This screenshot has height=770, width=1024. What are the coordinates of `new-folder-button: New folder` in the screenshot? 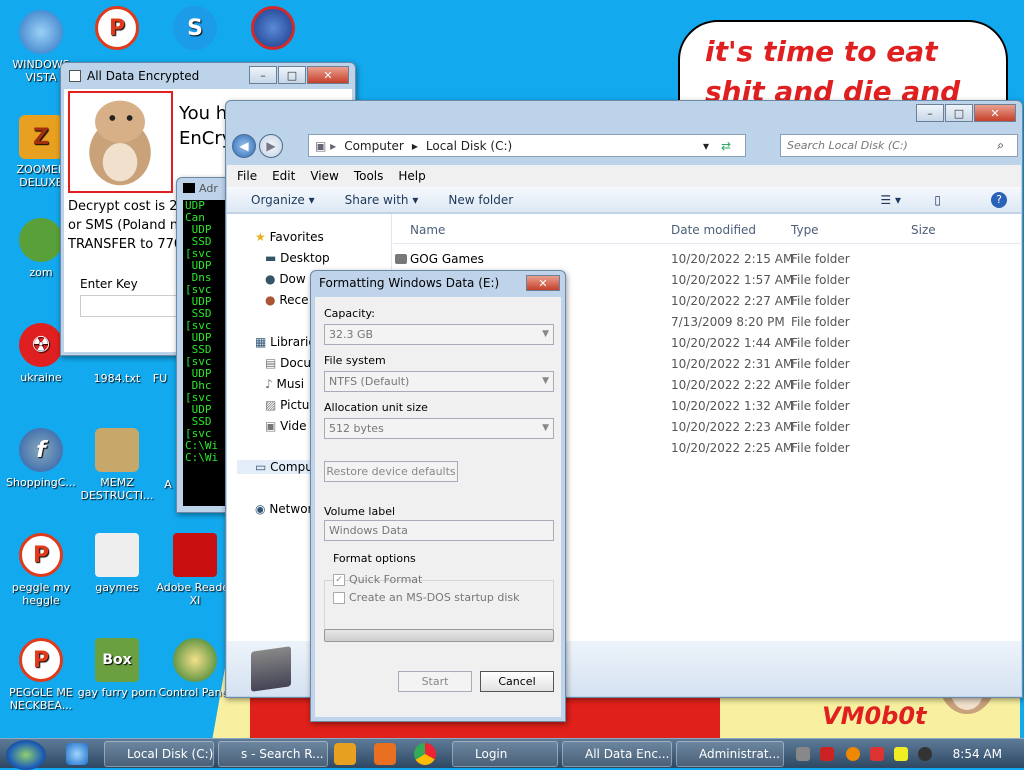 It's located at (480, 200).